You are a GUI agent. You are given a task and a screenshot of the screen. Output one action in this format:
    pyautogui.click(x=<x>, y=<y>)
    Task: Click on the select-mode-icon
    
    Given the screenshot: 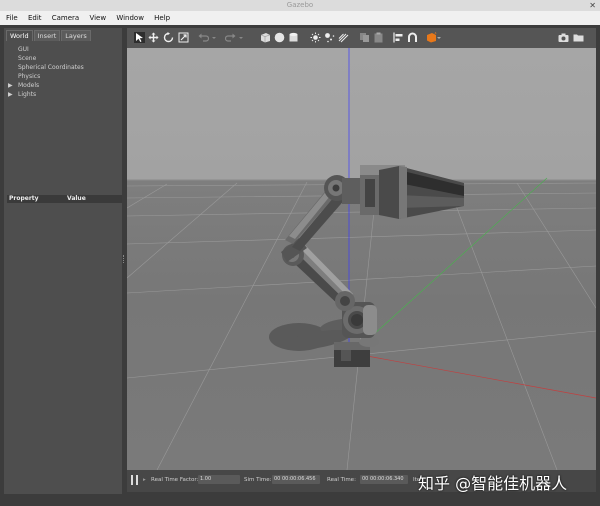 What is the action you would take?
    pyautogui.click(x=139, y=37)
    